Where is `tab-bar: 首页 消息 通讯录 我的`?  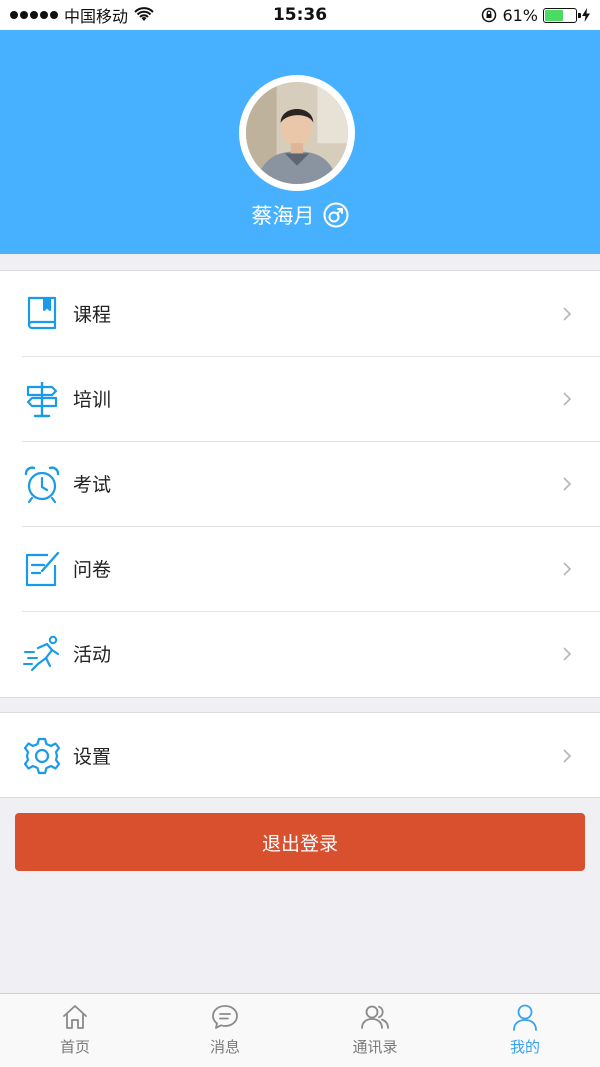
tab-bar: 首页 消息 通讯录 我的 is located at coordinates (300, 1030).